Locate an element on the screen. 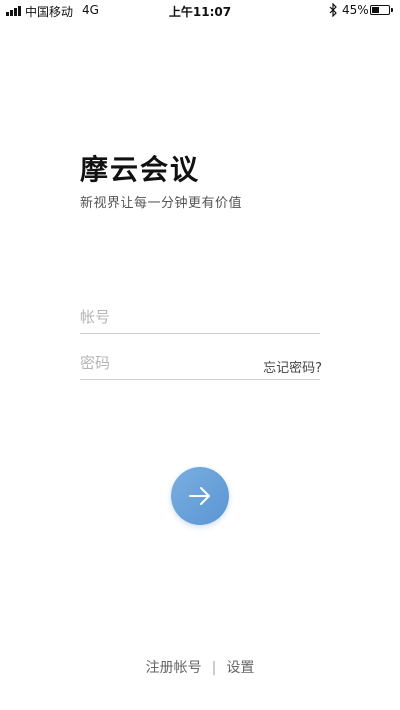 The image size is (400, 710). arrow-right-icon is located at coordinates (199, 496).